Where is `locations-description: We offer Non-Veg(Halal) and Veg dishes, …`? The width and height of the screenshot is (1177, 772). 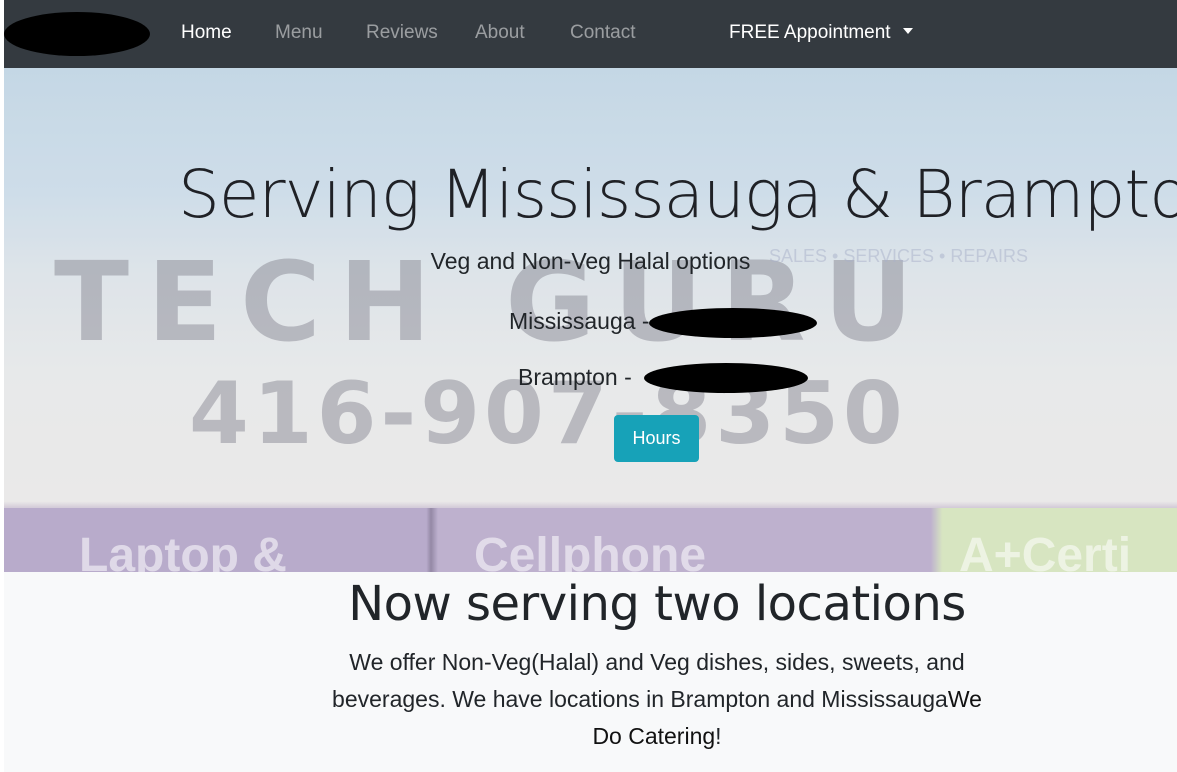
locations-description: We offer Non-Veg(Halal) and Veg dishes, … is located at coordinates (657, 699).